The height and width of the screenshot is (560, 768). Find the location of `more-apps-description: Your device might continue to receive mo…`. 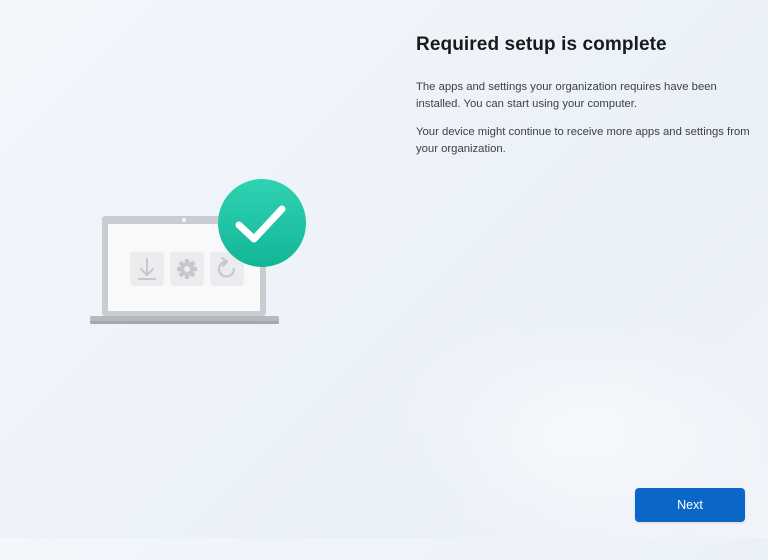

more-apps-description: Your device might continue to receive mo… is located at coordinates (583, 140).